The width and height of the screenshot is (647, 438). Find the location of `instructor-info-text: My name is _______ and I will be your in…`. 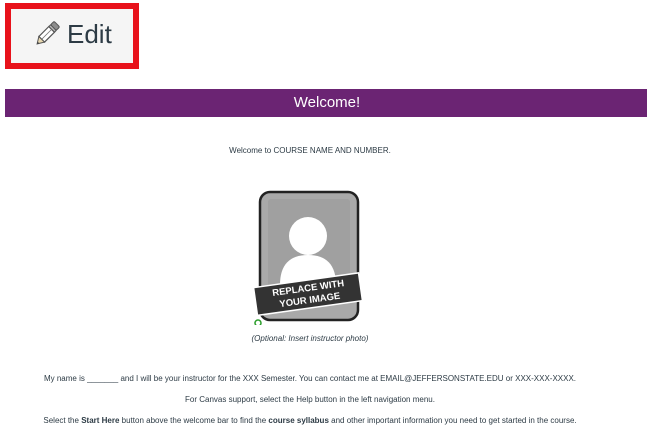

instructor-info-text: My name is _______ and I will be your in… is located at coordinates (310, 378).